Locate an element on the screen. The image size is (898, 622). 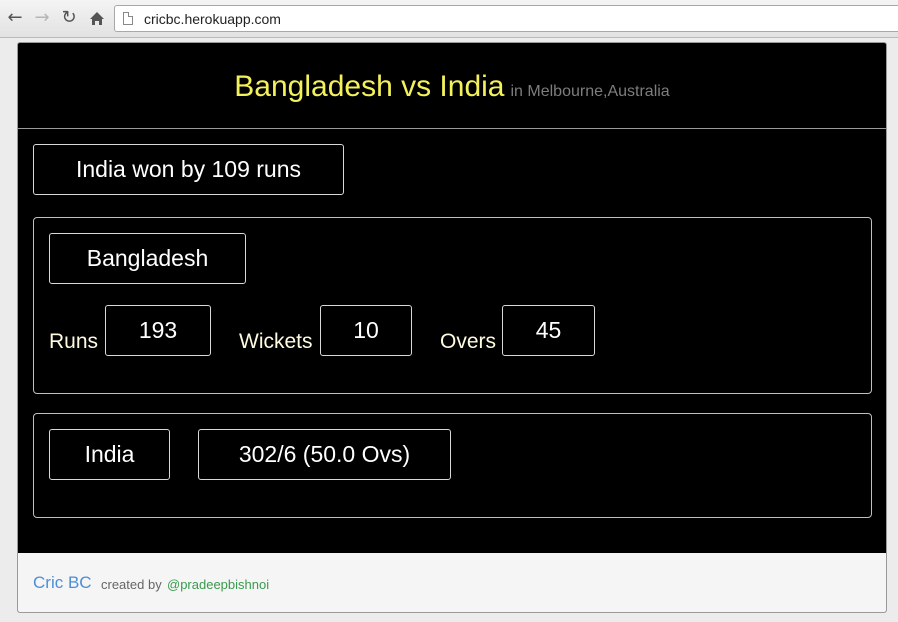
home-icon is located at coordinates (97, 18).